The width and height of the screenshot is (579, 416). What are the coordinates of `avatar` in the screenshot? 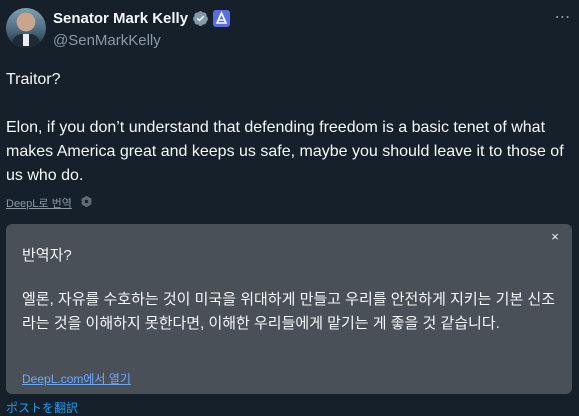 It's located at (26, 28).